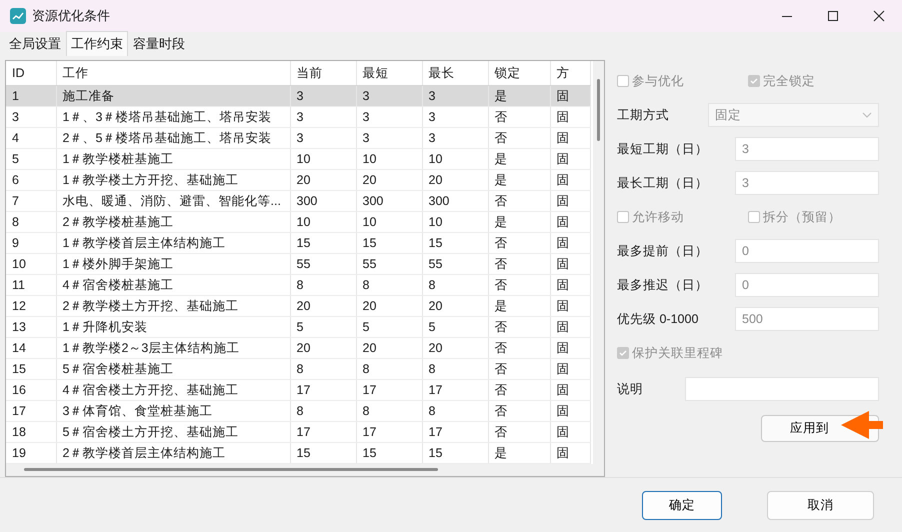  Describe the element at coordinates (173, 285) in the screenshot. I see `table-cell: 4＃宿舍楼桩基施工` at that location.